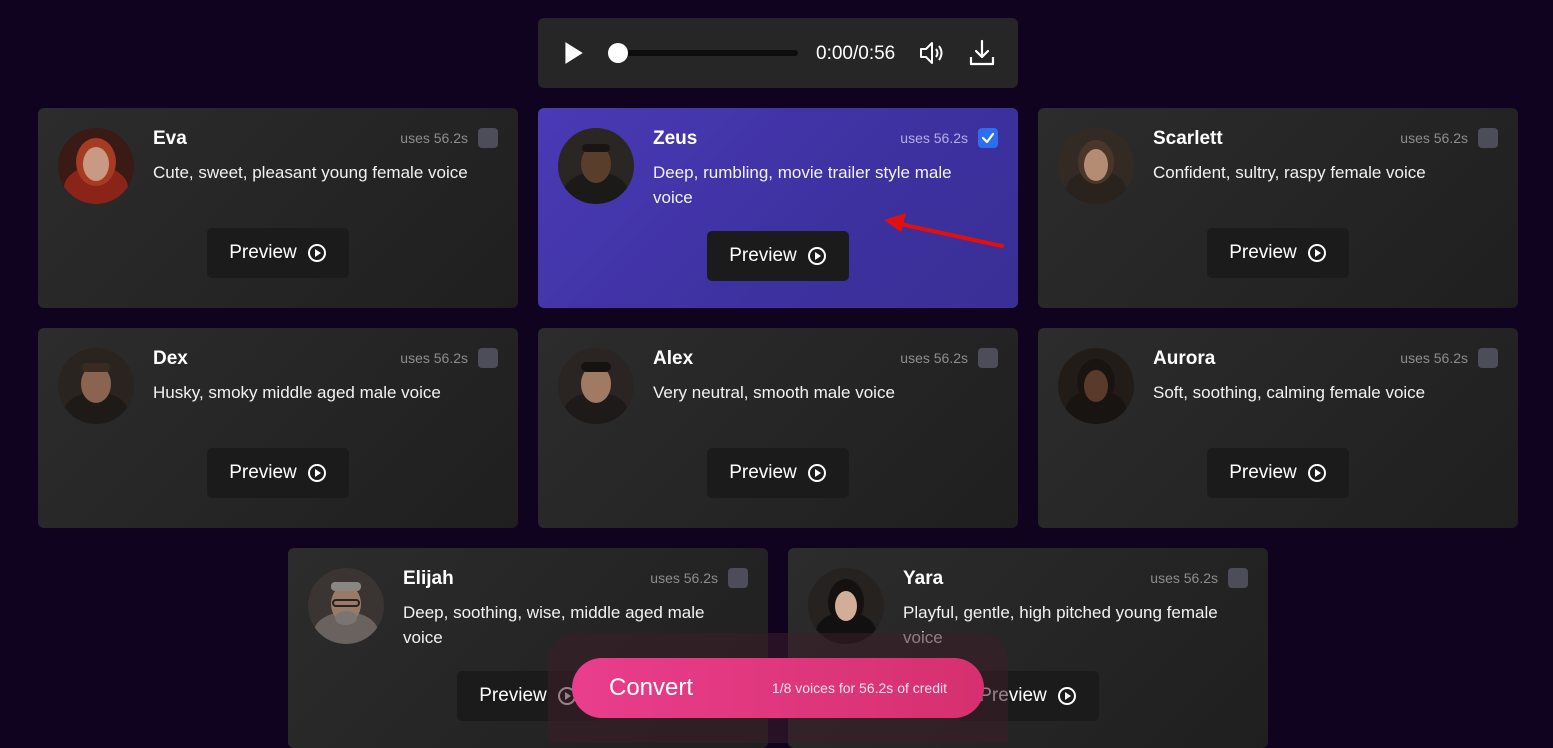 Image resolution: width=1553 pixels, height=748 pixels. What do you see at coordinates (1289, 392) in the screenshot?
I see `voice-description: Soft, soothing, calming female voice` at bounding box center [1289, 392].